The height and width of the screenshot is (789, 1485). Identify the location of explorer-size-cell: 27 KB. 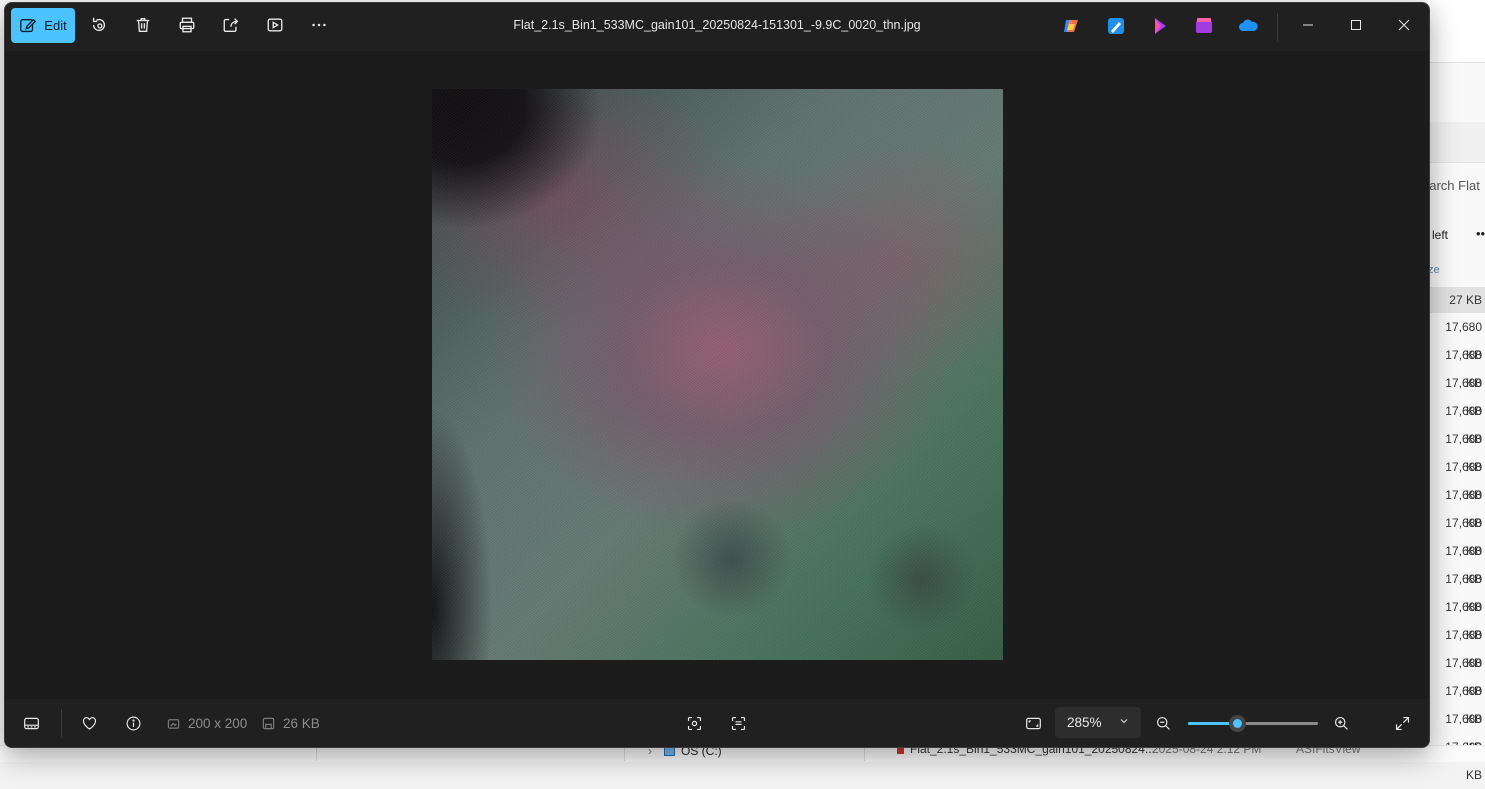
(1456, 300).